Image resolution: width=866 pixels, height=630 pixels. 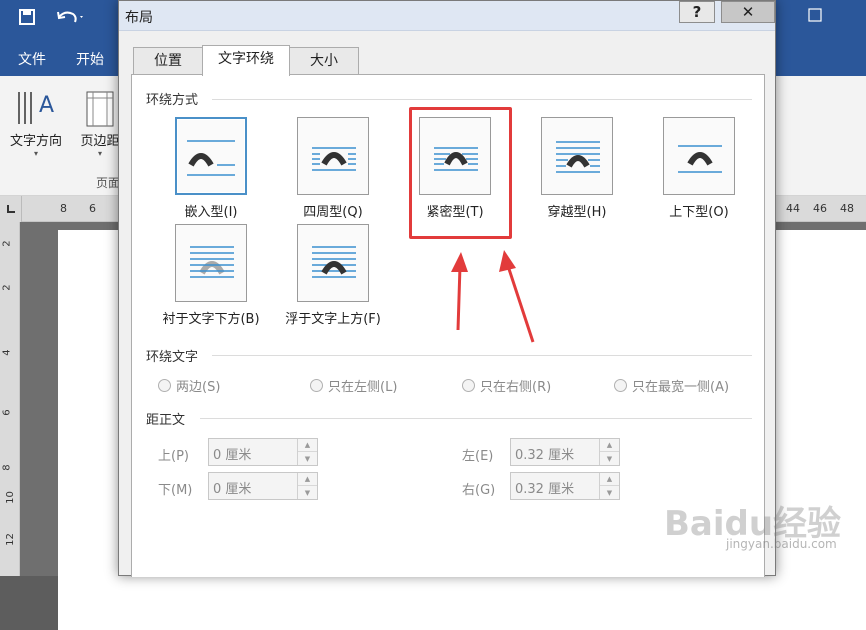 I want to click on distance-bottom-label: 下(M), so click(x=175, y=490).